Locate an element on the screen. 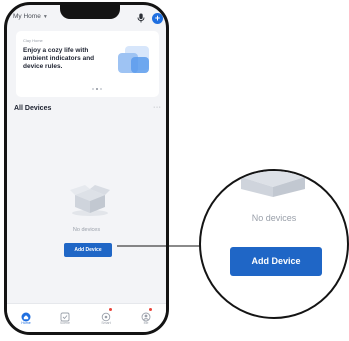 This screenshot has height=341, width=349. tab-smart: Smart is located at coordinates (106, 316).